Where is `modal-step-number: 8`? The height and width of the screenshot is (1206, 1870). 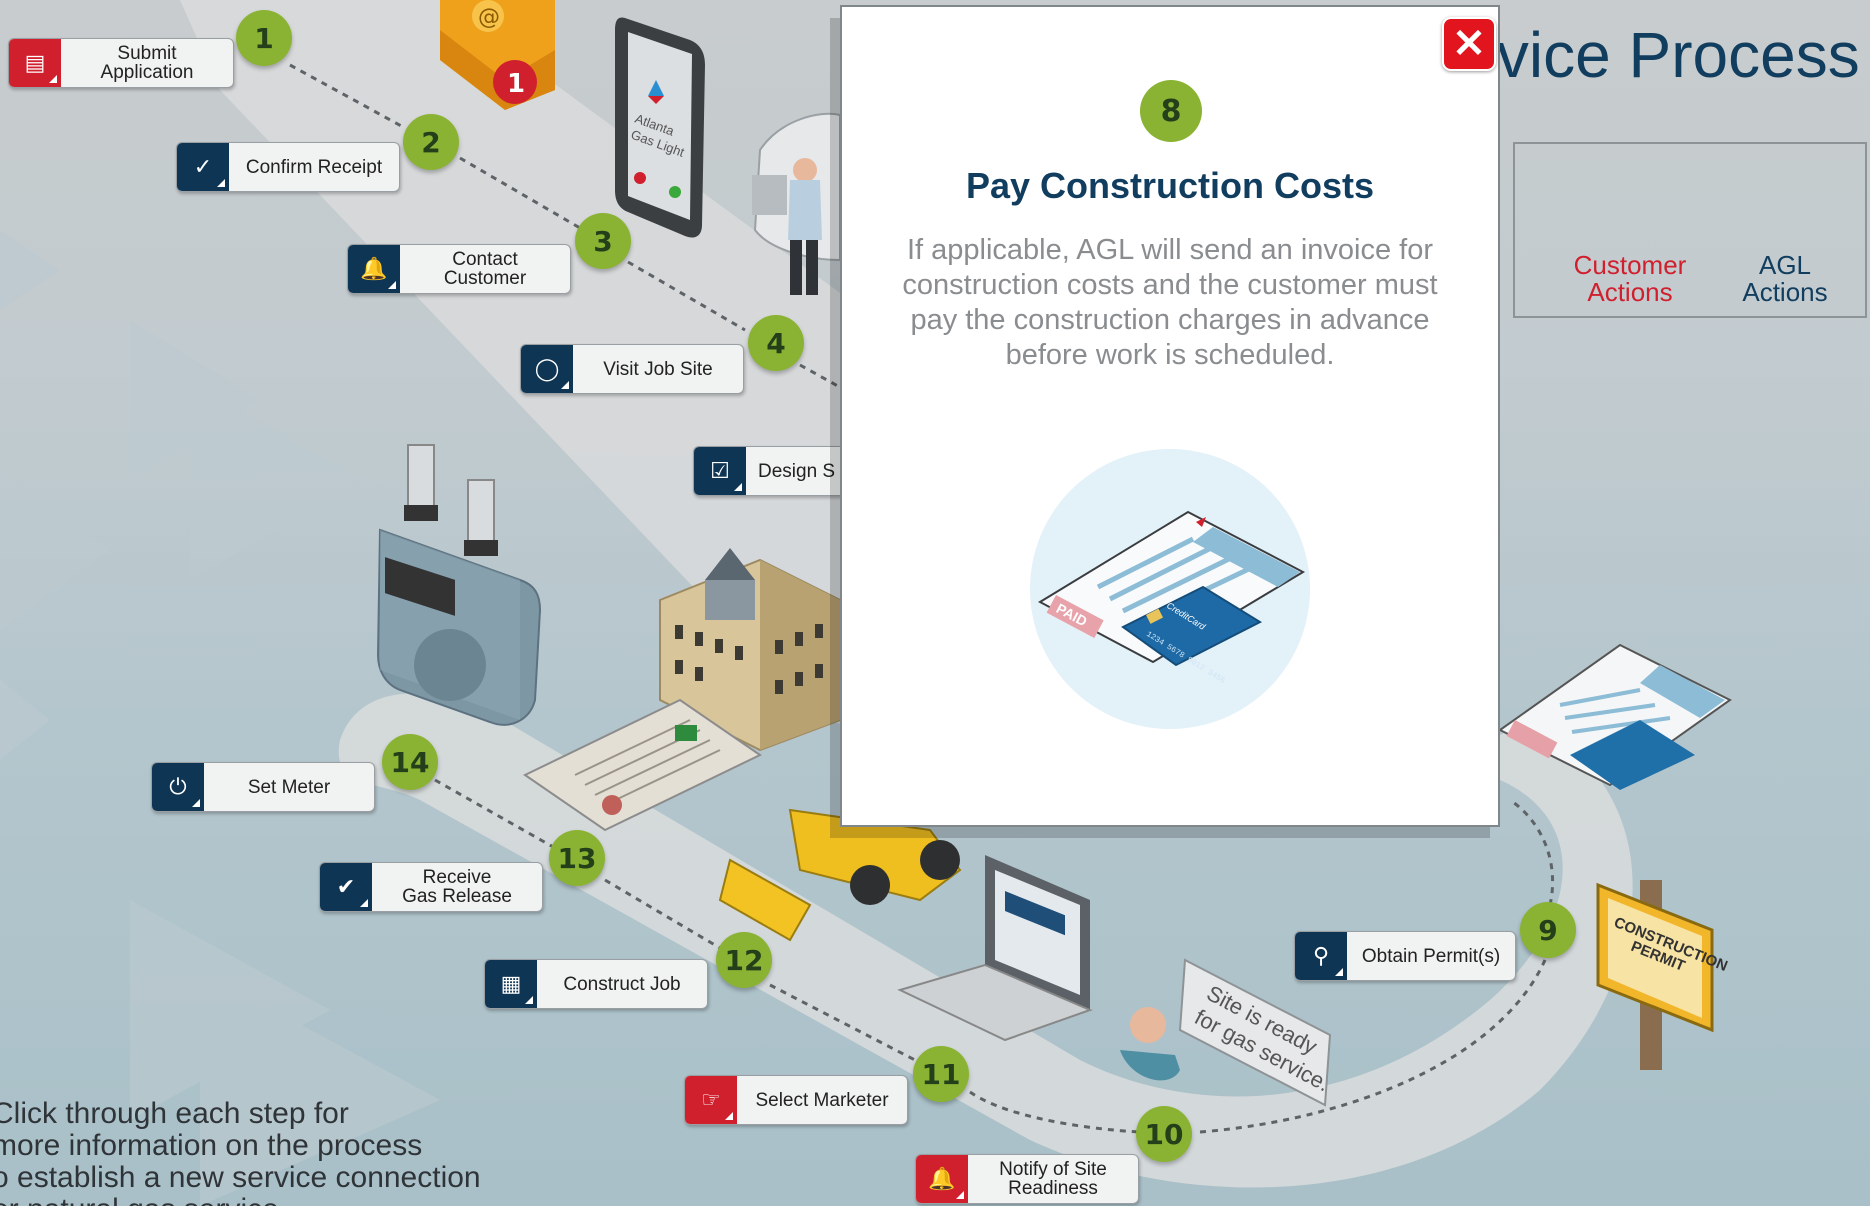 modal-step-number: 8 is located at coordinates (1171, 111).